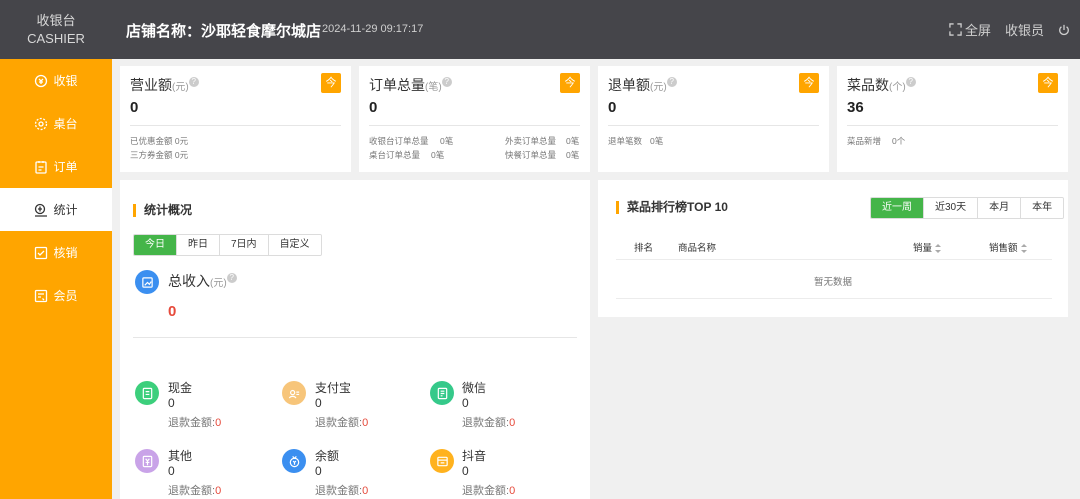 This screenshot has height=499, width=1080. I want to click on dishes-title: 菜品数, so click(868, 85).